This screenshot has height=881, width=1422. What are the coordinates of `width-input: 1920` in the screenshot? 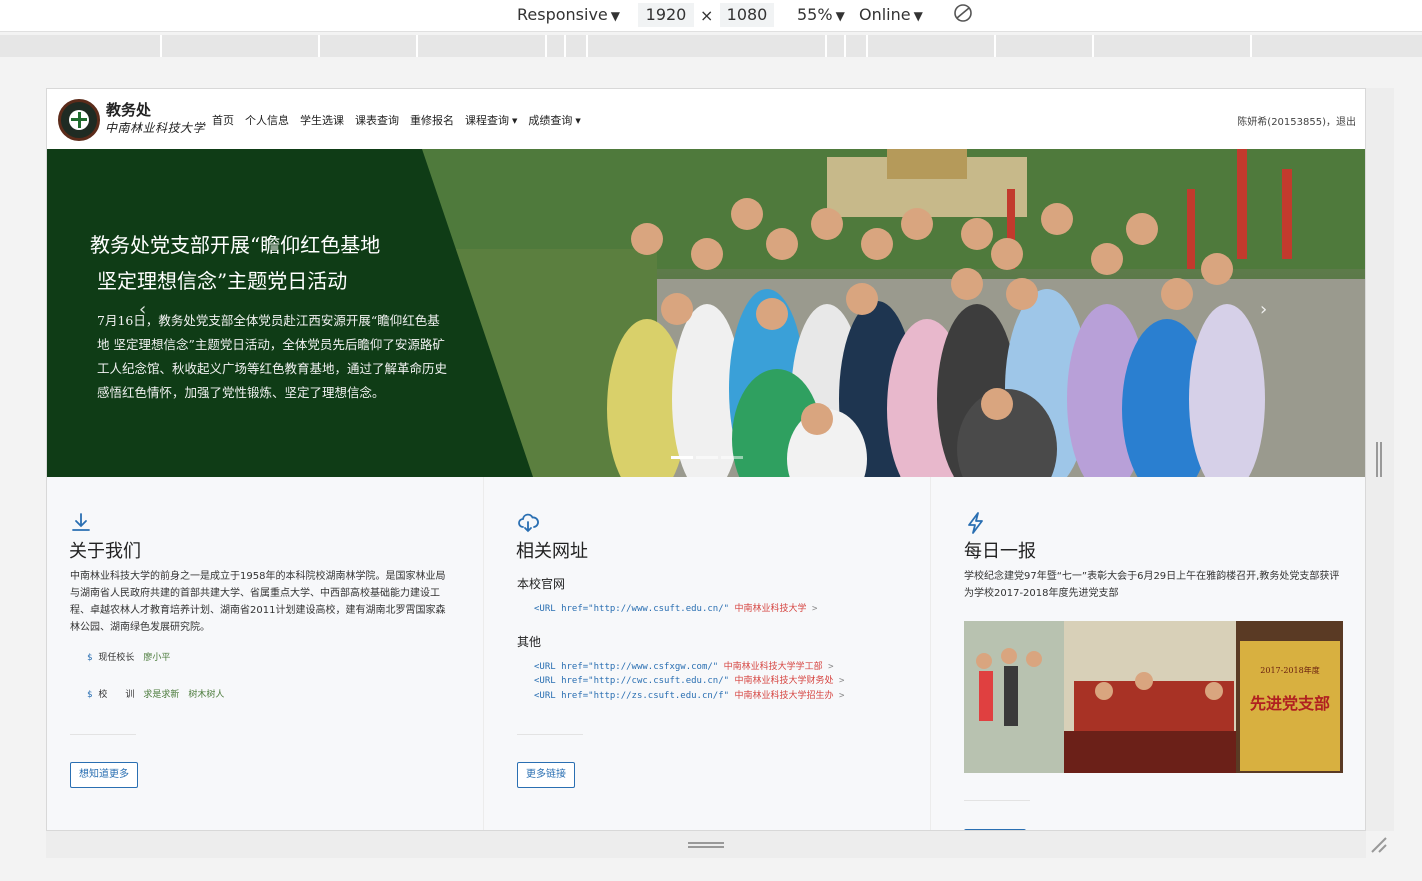 It's located at (666, 15).